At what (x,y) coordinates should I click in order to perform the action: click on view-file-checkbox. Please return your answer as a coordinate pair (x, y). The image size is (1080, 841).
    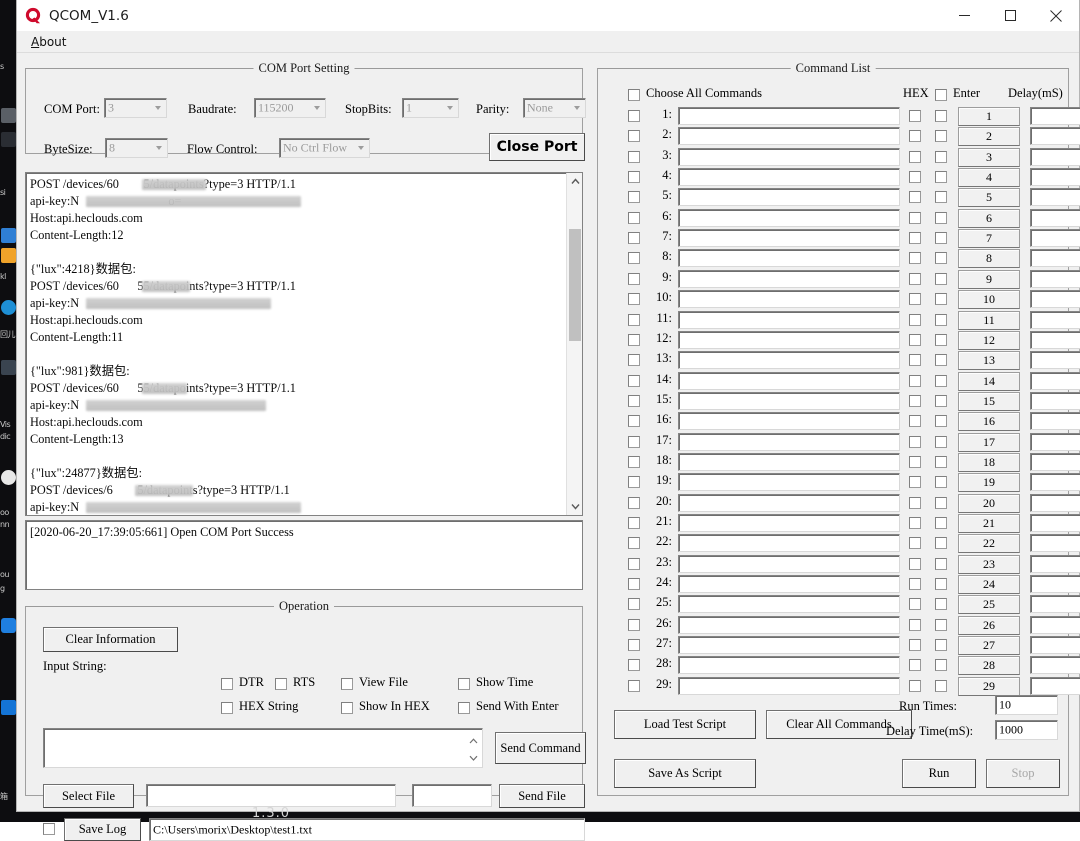
    Looking at the image, I should click on (347, 684).